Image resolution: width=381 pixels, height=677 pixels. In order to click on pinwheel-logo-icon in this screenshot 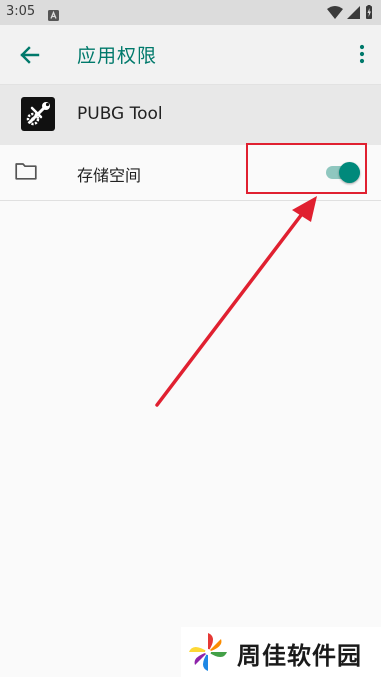, I will do `click(208, 652)`.